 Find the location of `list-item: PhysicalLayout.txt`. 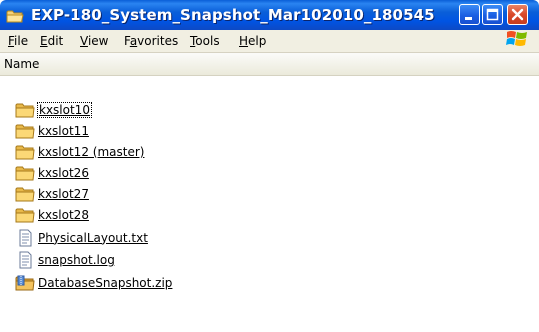

list-item: PhysicalLayout.txt is located at coordinates (81, 237).